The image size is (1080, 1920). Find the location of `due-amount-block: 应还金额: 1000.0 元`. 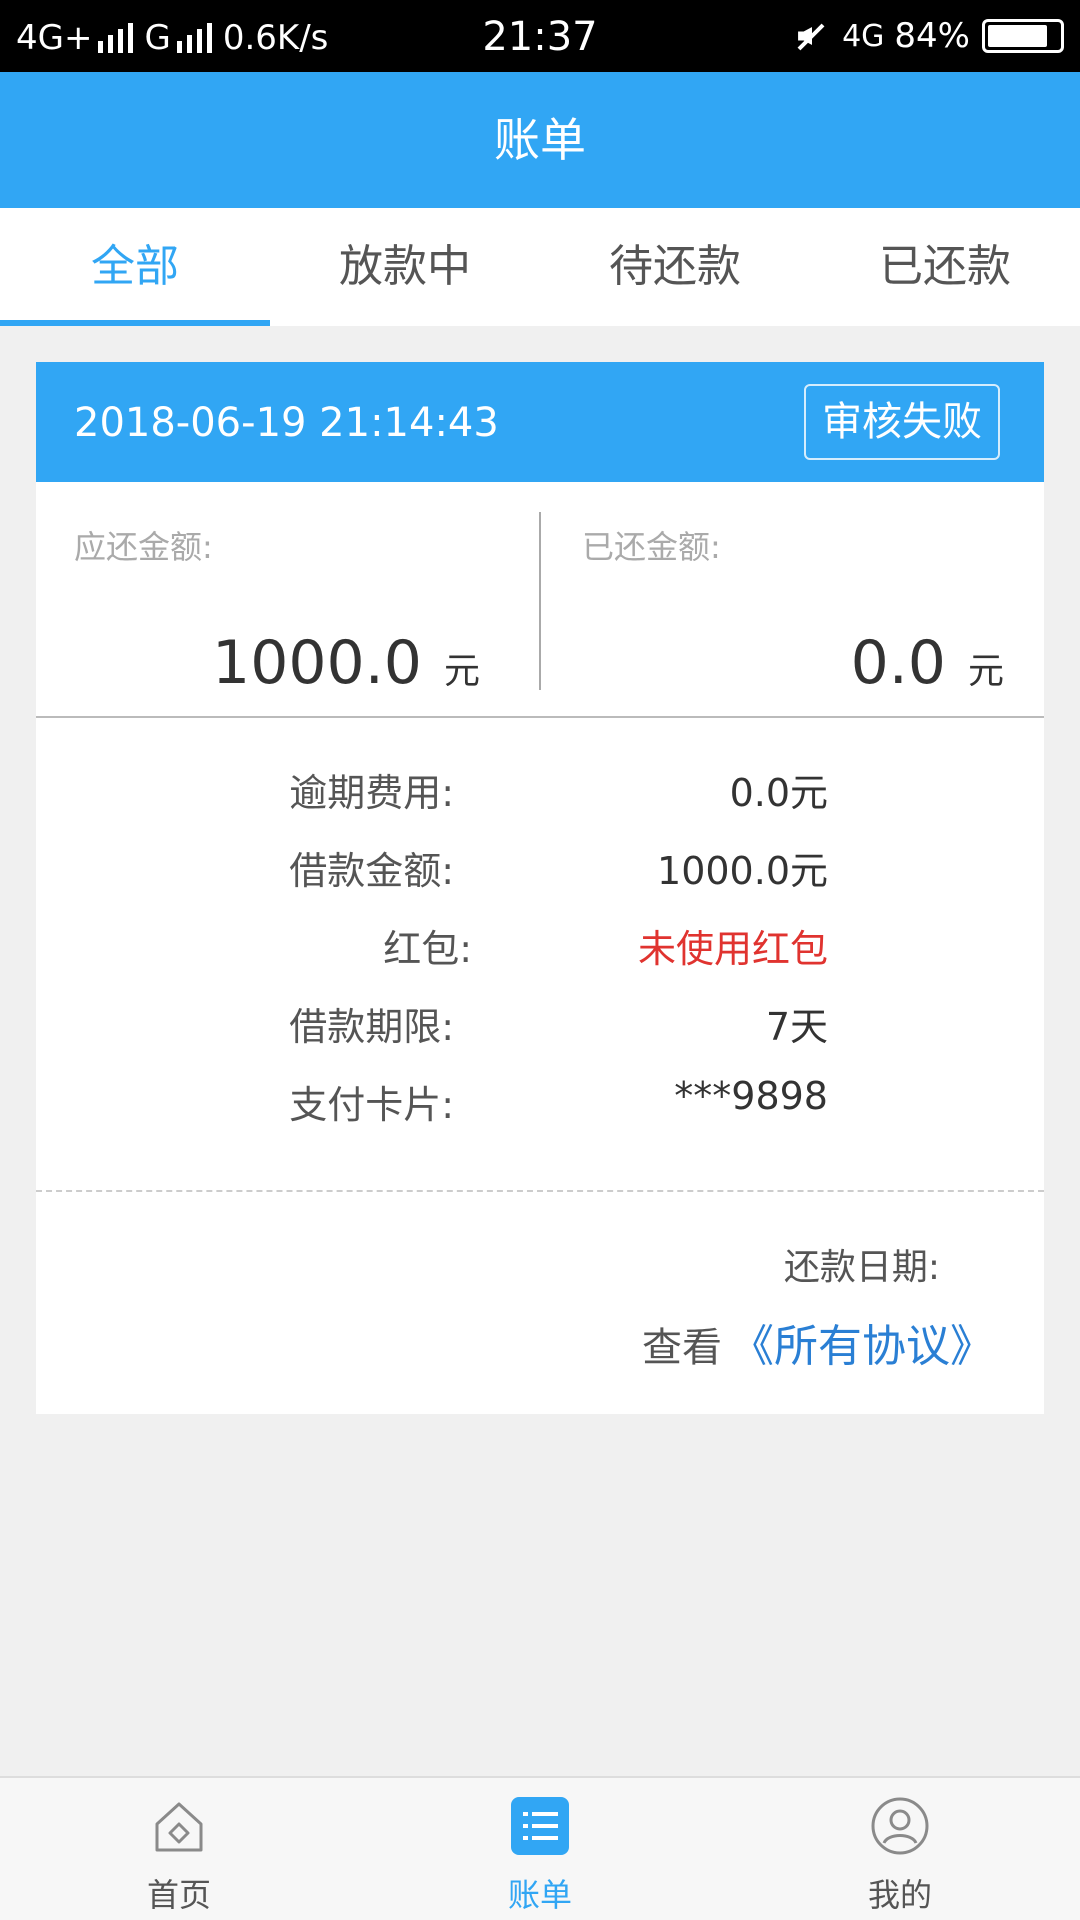

due-amount-block: 应还金额: 1000.0 元 is located at coordinates (288, 600).